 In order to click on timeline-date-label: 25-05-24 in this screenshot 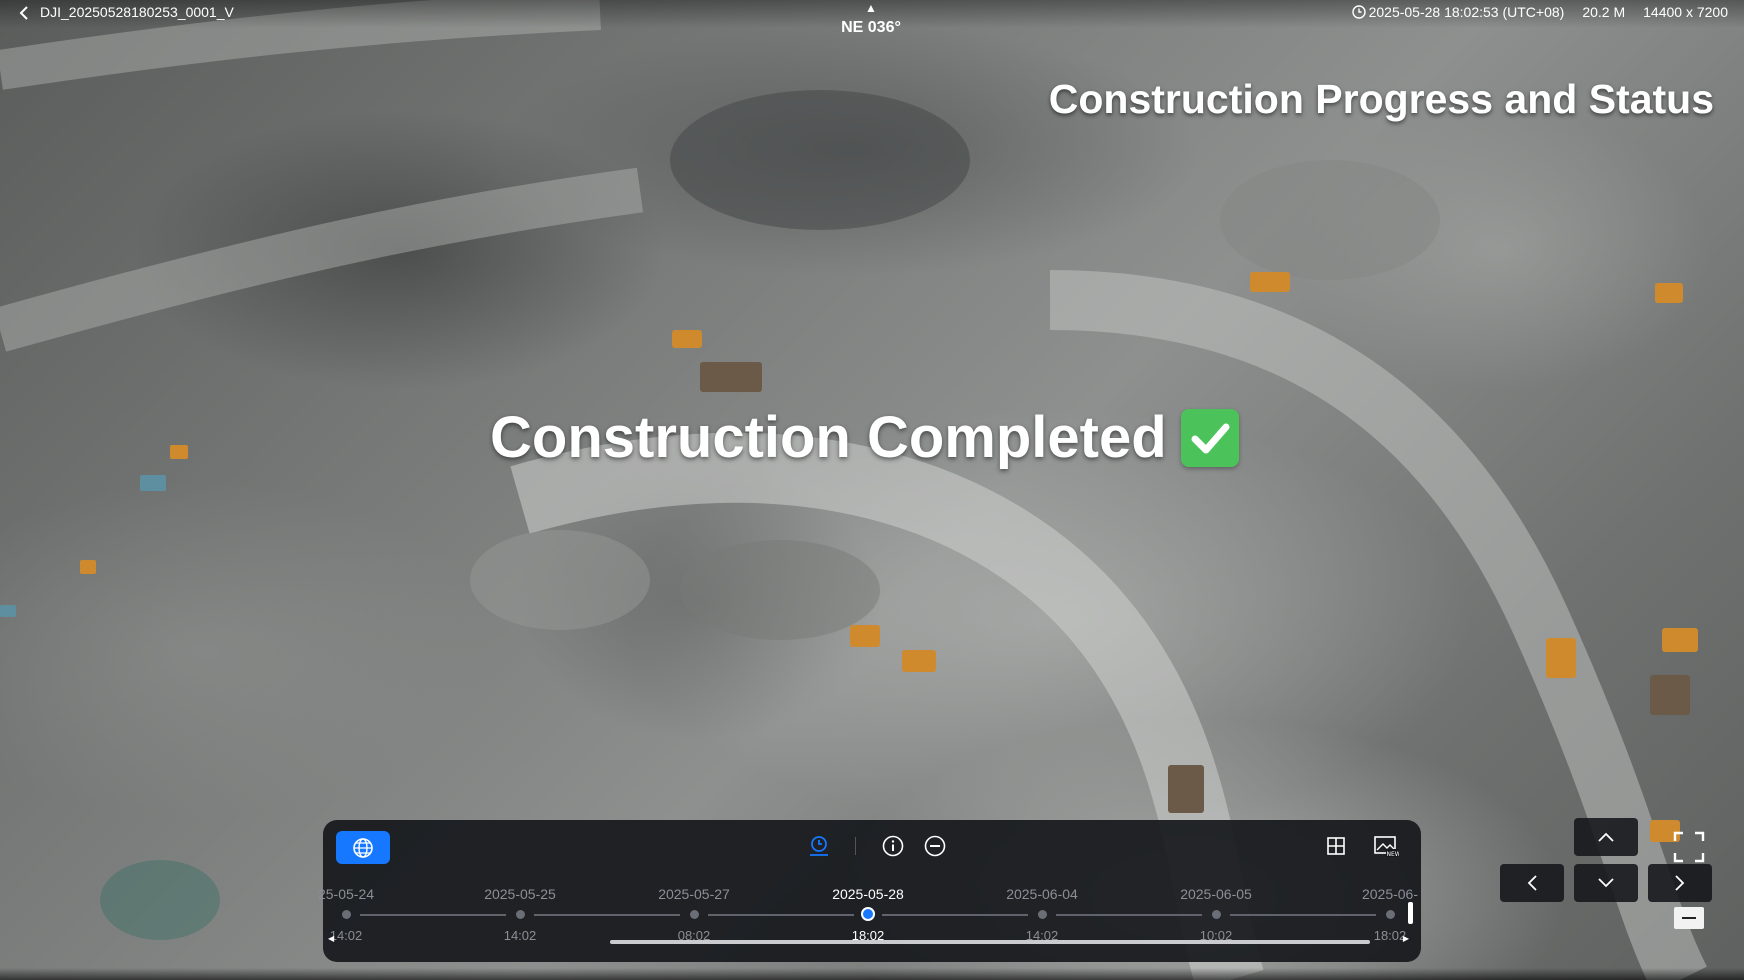, I will do `click(346, 894)`.